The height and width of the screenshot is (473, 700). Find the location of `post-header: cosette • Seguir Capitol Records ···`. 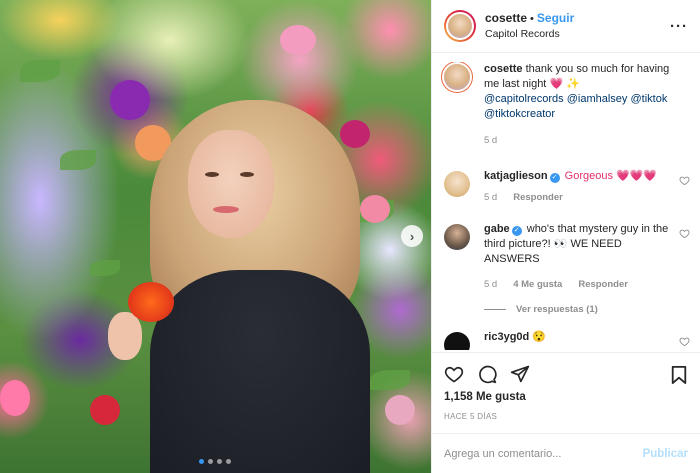

post-header: cosette • Seguir Capitol Records ··· is located at coordinates (566, 26).